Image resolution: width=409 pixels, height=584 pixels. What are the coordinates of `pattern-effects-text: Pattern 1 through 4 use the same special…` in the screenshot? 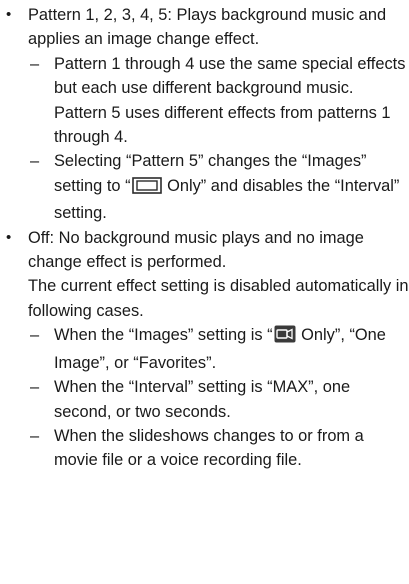 It's located at (230, 100).